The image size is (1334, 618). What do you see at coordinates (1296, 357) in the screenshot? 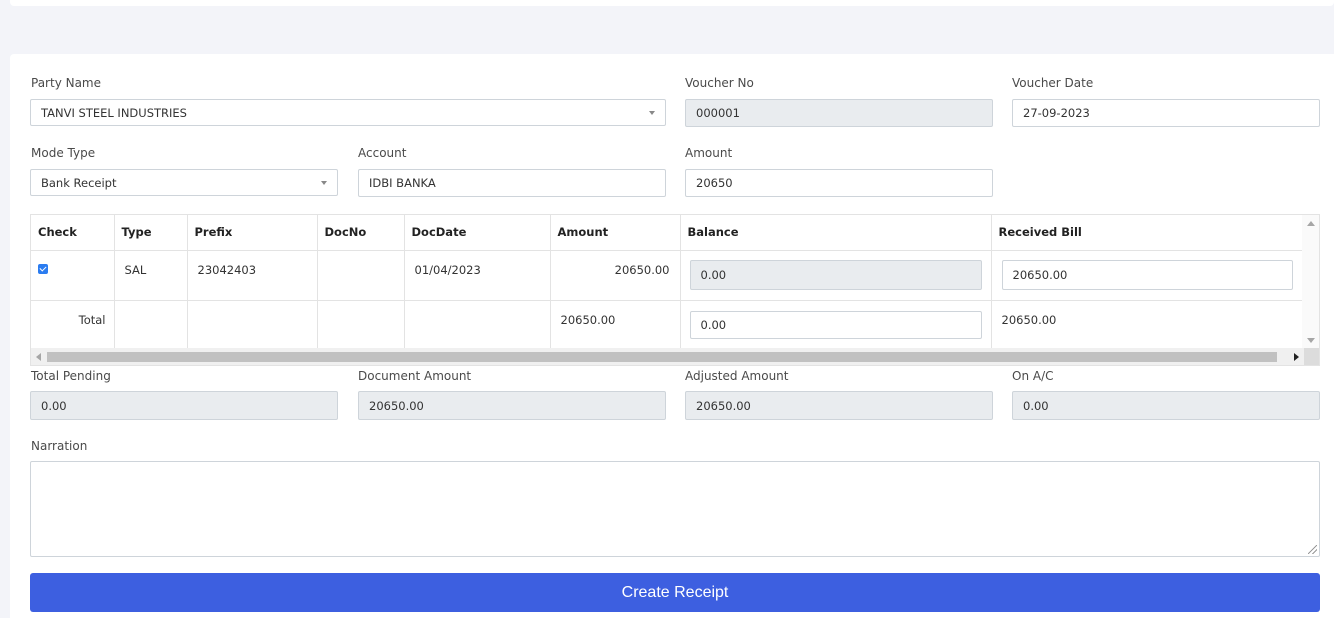
I see `scroll-right-icon` at bounding box center [1296, 357].